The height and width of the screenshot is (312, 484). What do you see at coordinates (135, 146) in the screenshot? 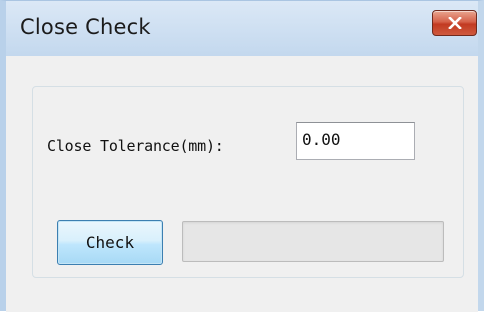
I see `close-tolerance-label: Close Tolerance(mm):` at bounding box center [135, 146].